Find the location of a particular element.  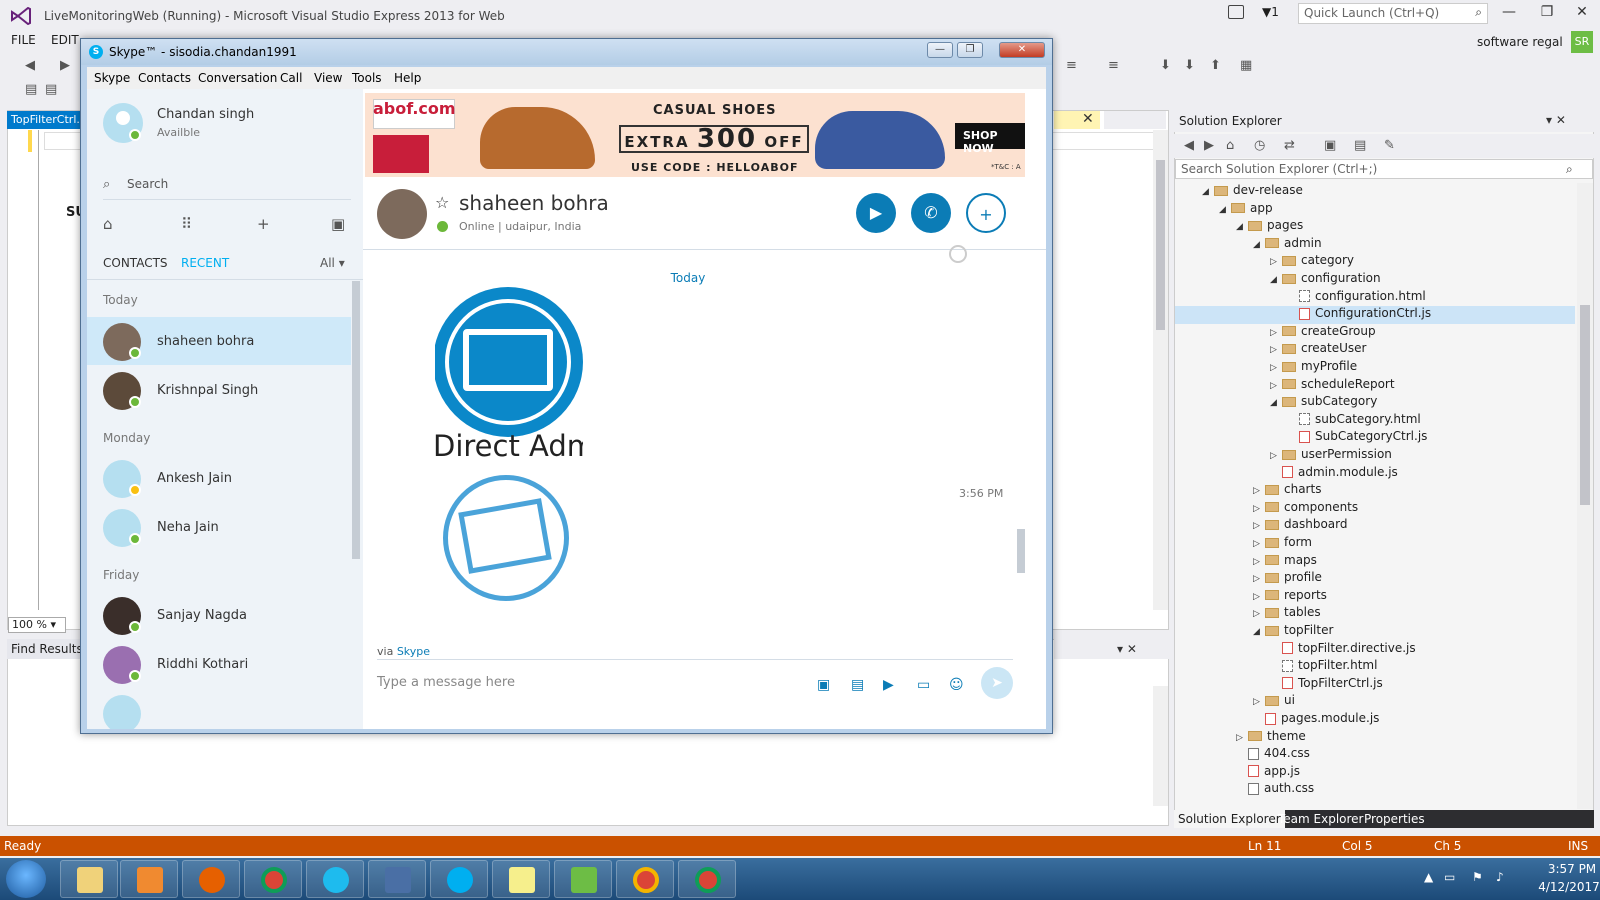

format-icon: ≡ is located at coordinates (1074, 65).